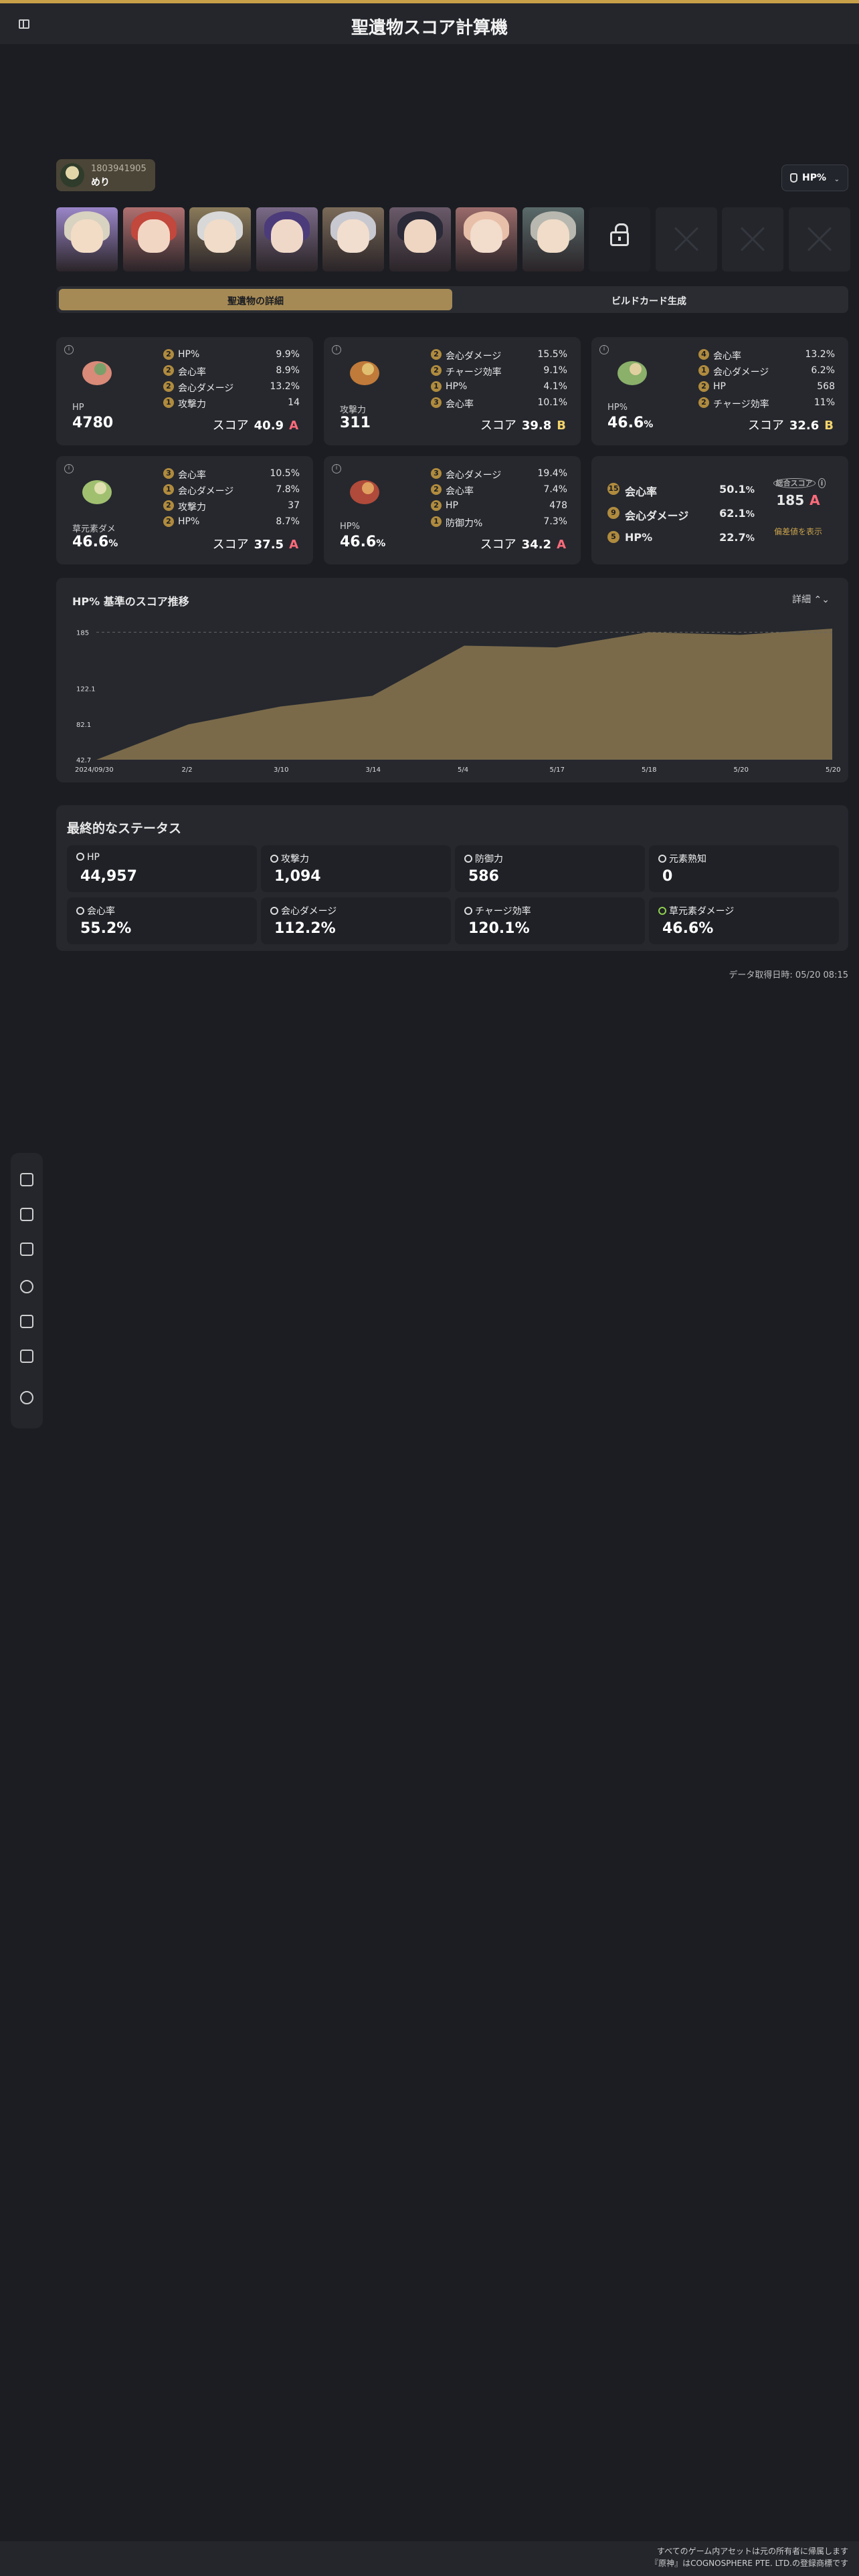  I want to click on substat-row: 1 会心ダメージ 7.8%, so click(231, 490).